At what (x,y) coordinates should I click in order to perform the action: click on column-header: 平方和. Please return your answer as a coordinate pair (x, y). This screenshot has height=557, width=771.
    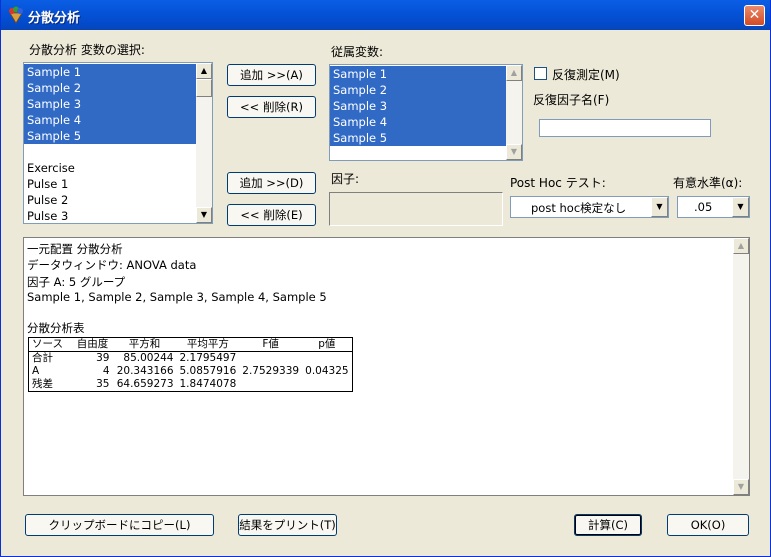
    Looking at the image, I should click on (144, 344).